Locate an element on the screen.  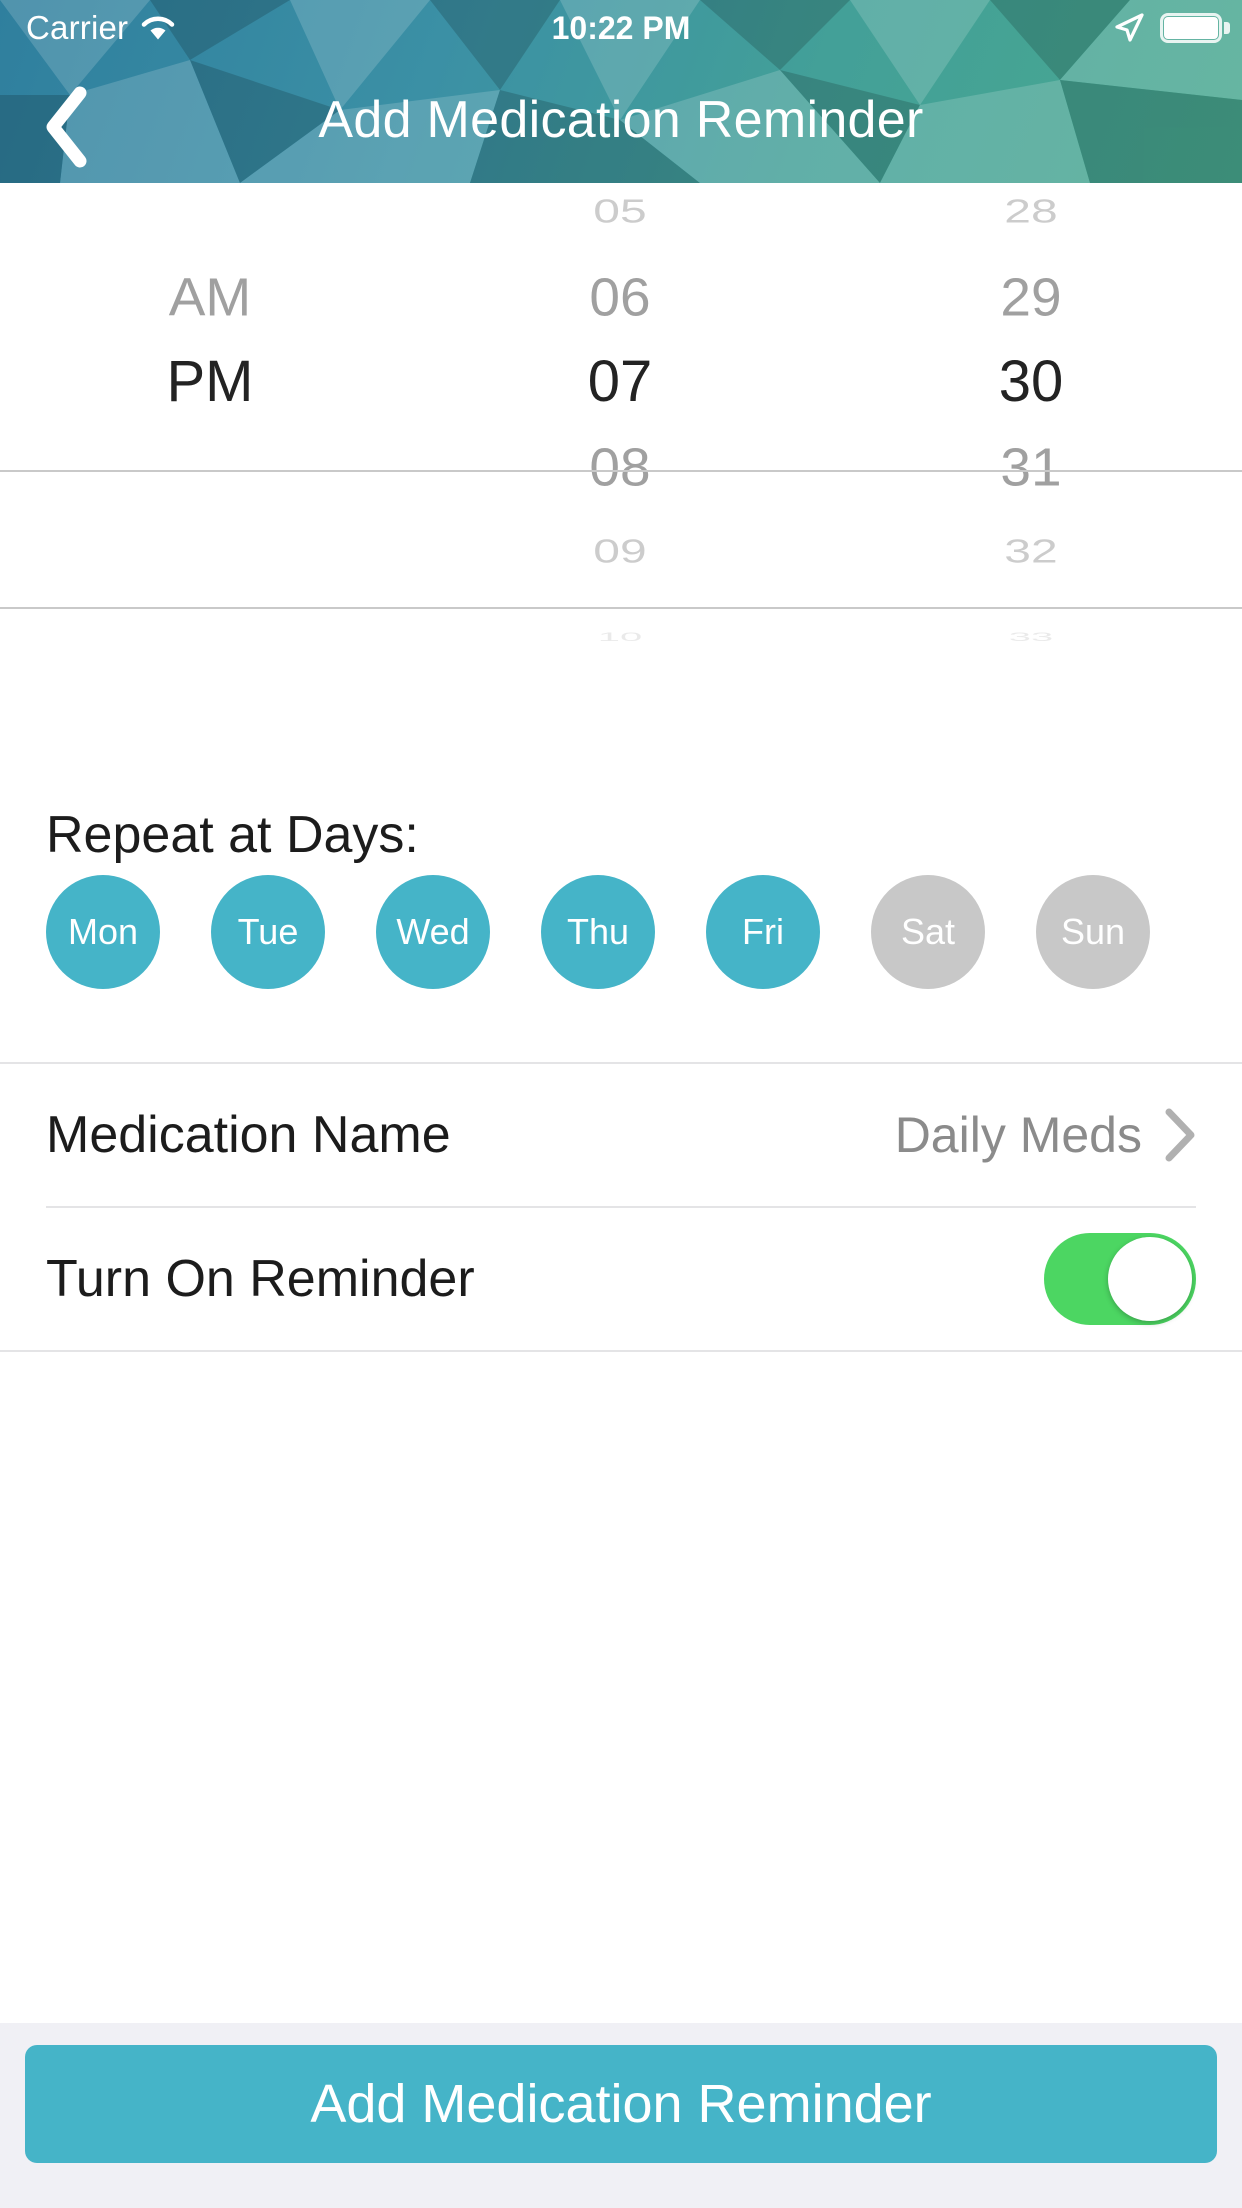
medication-name-row: Medication Name Daily Meds is located at coordinates (621, 1135).